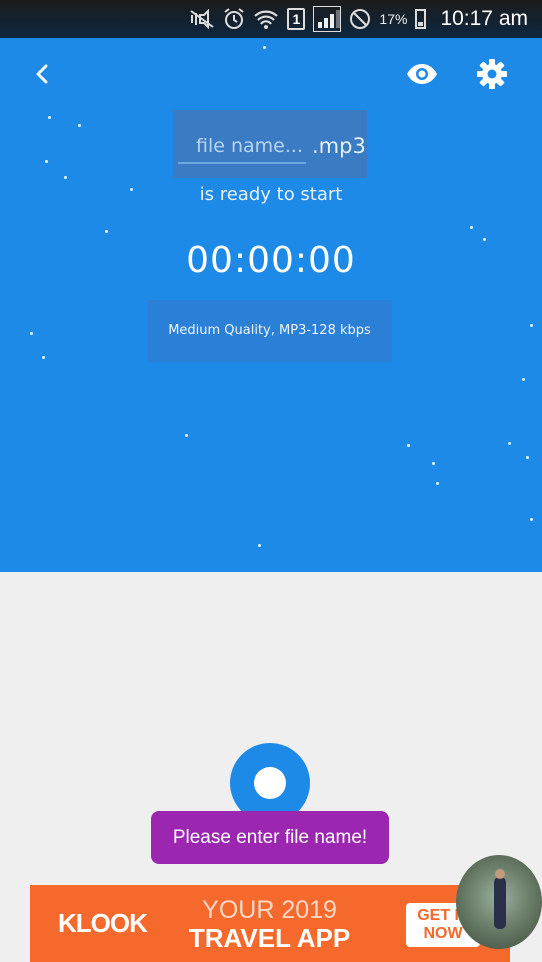 This screenshot has width=542, height=962. What do you see at coordinates (270, 837) in the screenshot?
I see `toast-message: Please enter file name!` at bounding box center [270, 837].